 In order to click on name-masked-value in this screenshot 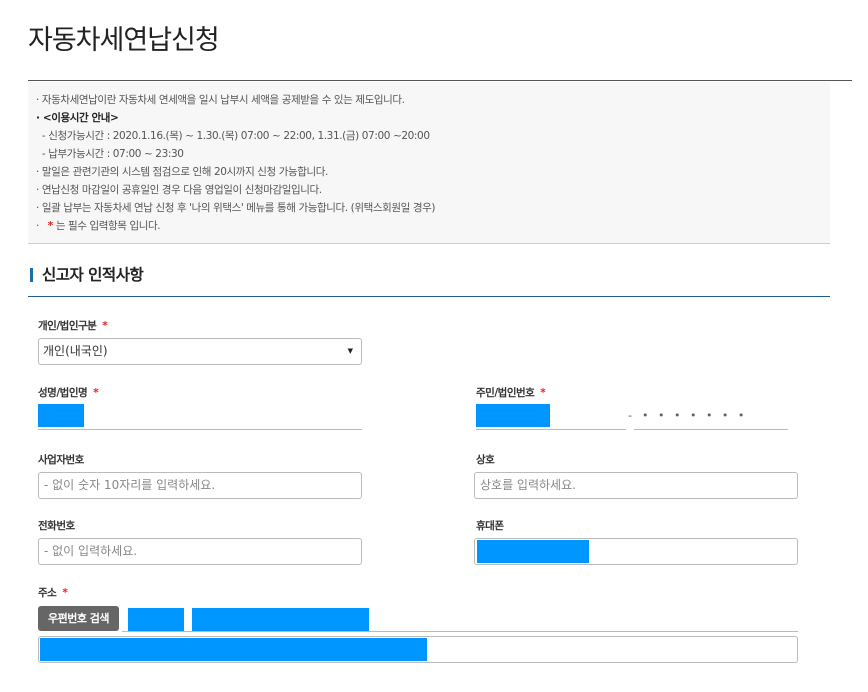, I will do `click(61, 415)`.